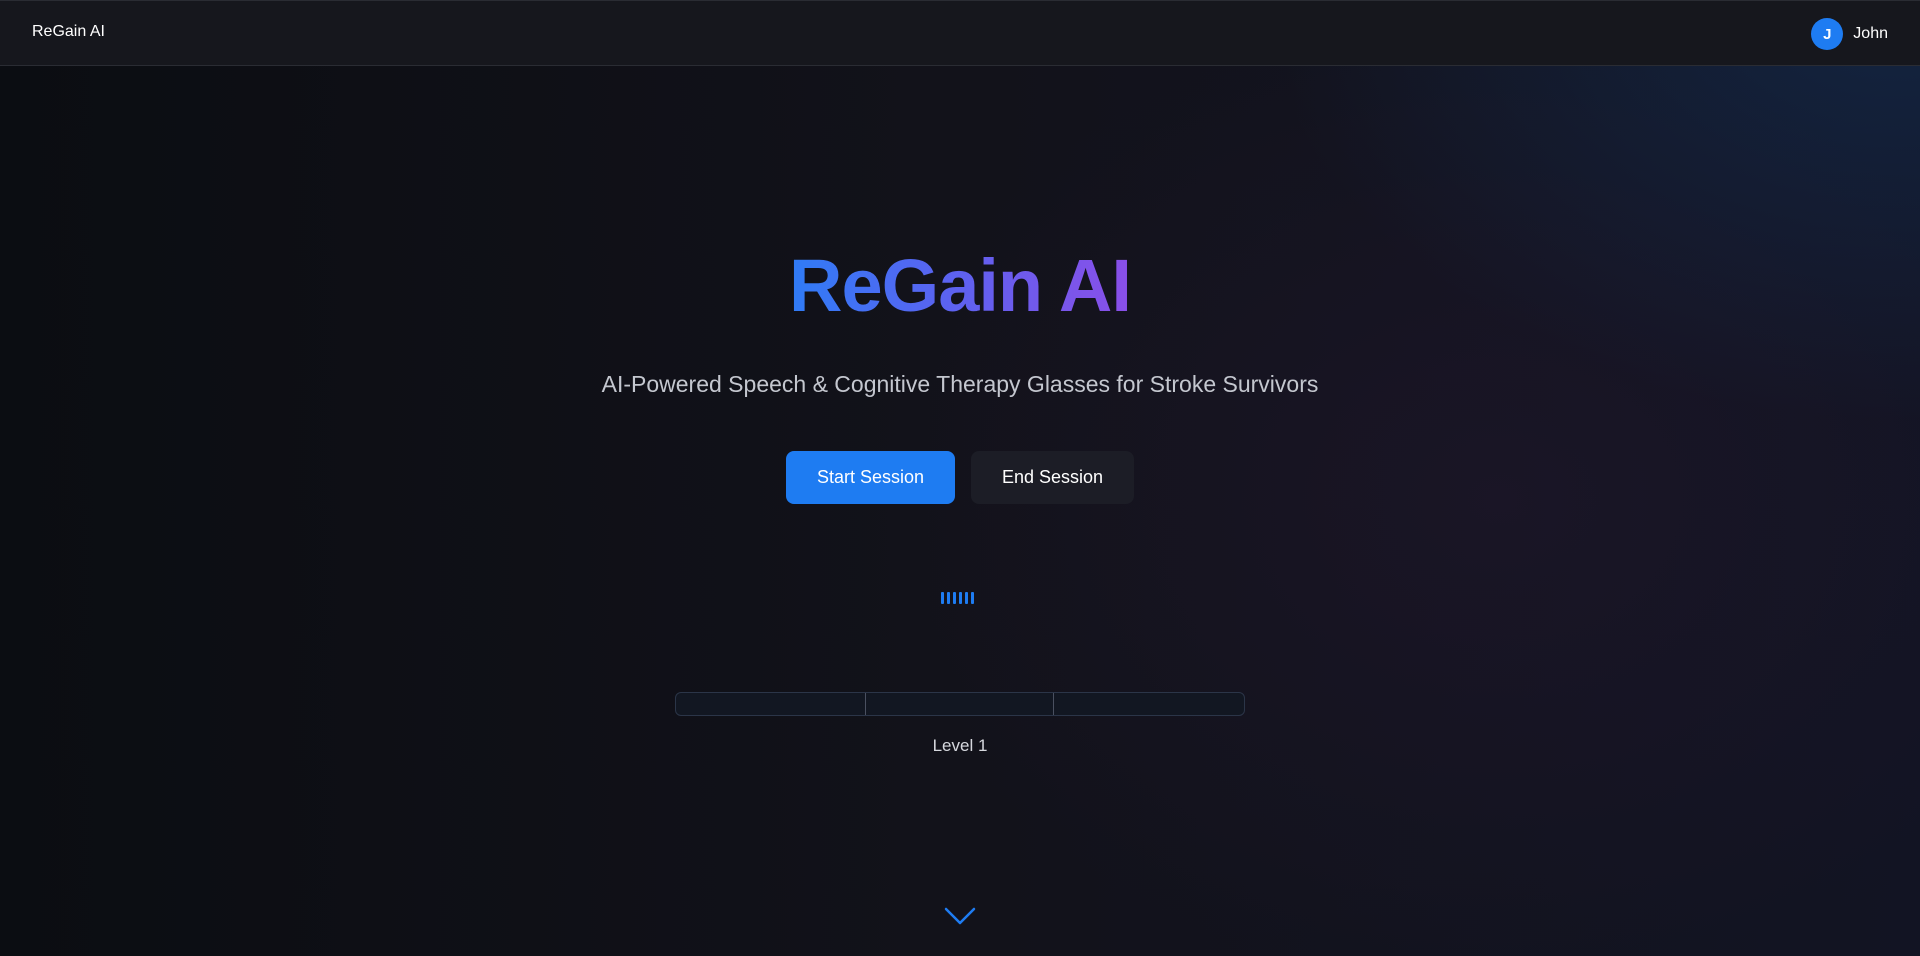 This screenshot has height=956, width=1920. Describe the element at coordinates (1849, 34) in the screenshot. I see `user-menu: J John` at that location.